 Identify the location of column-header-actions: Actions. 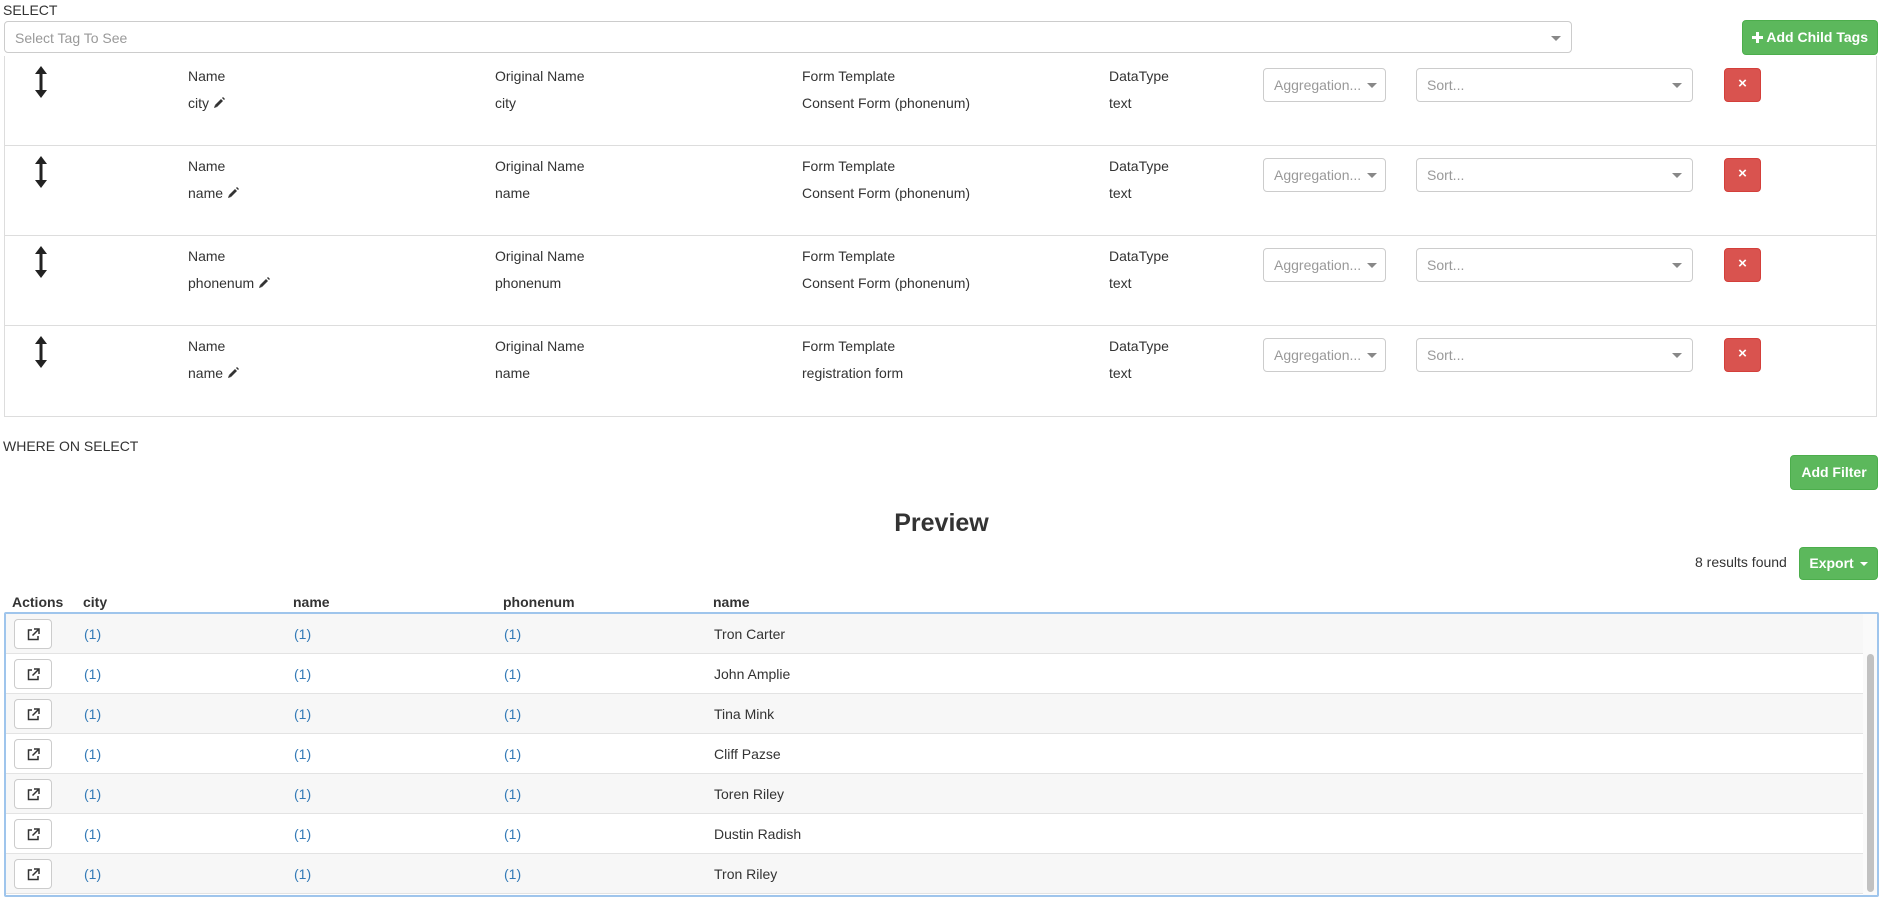
(38, 602).